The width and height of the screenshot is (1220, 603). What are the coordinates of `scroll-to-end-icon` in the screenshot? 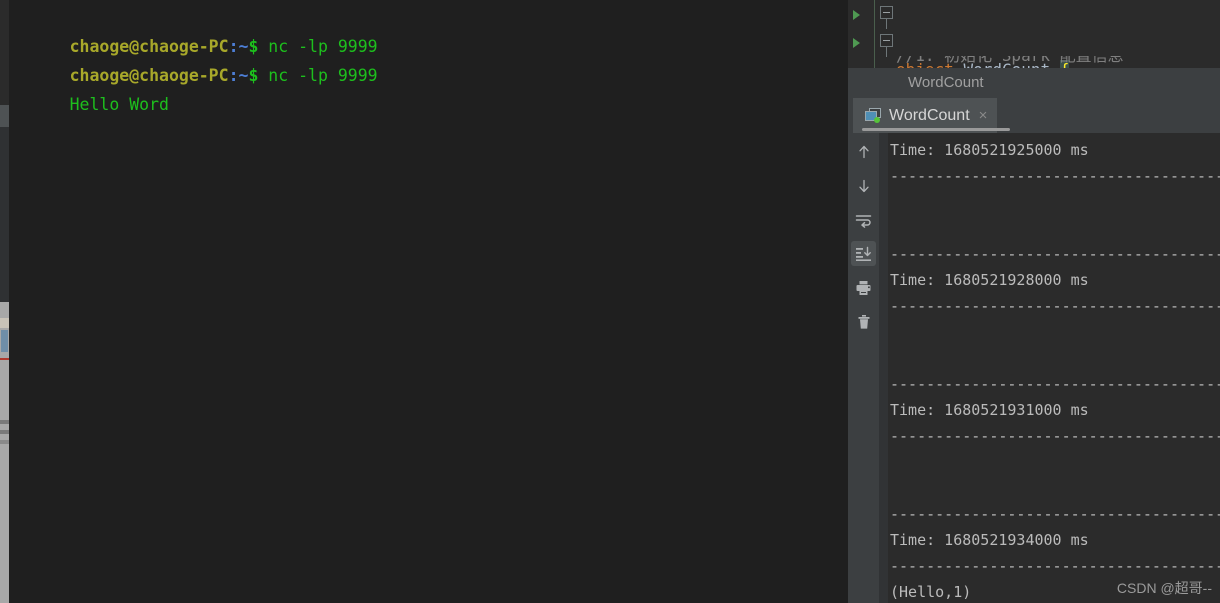 It's located at (863, 253).